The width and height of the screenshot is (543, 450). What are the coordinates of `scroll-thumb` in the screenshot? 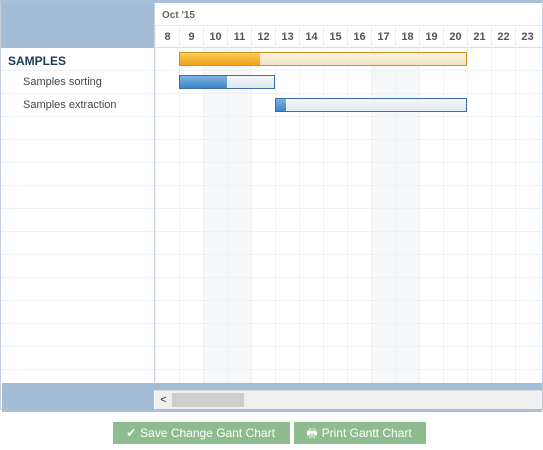 It's located at (208, 400).